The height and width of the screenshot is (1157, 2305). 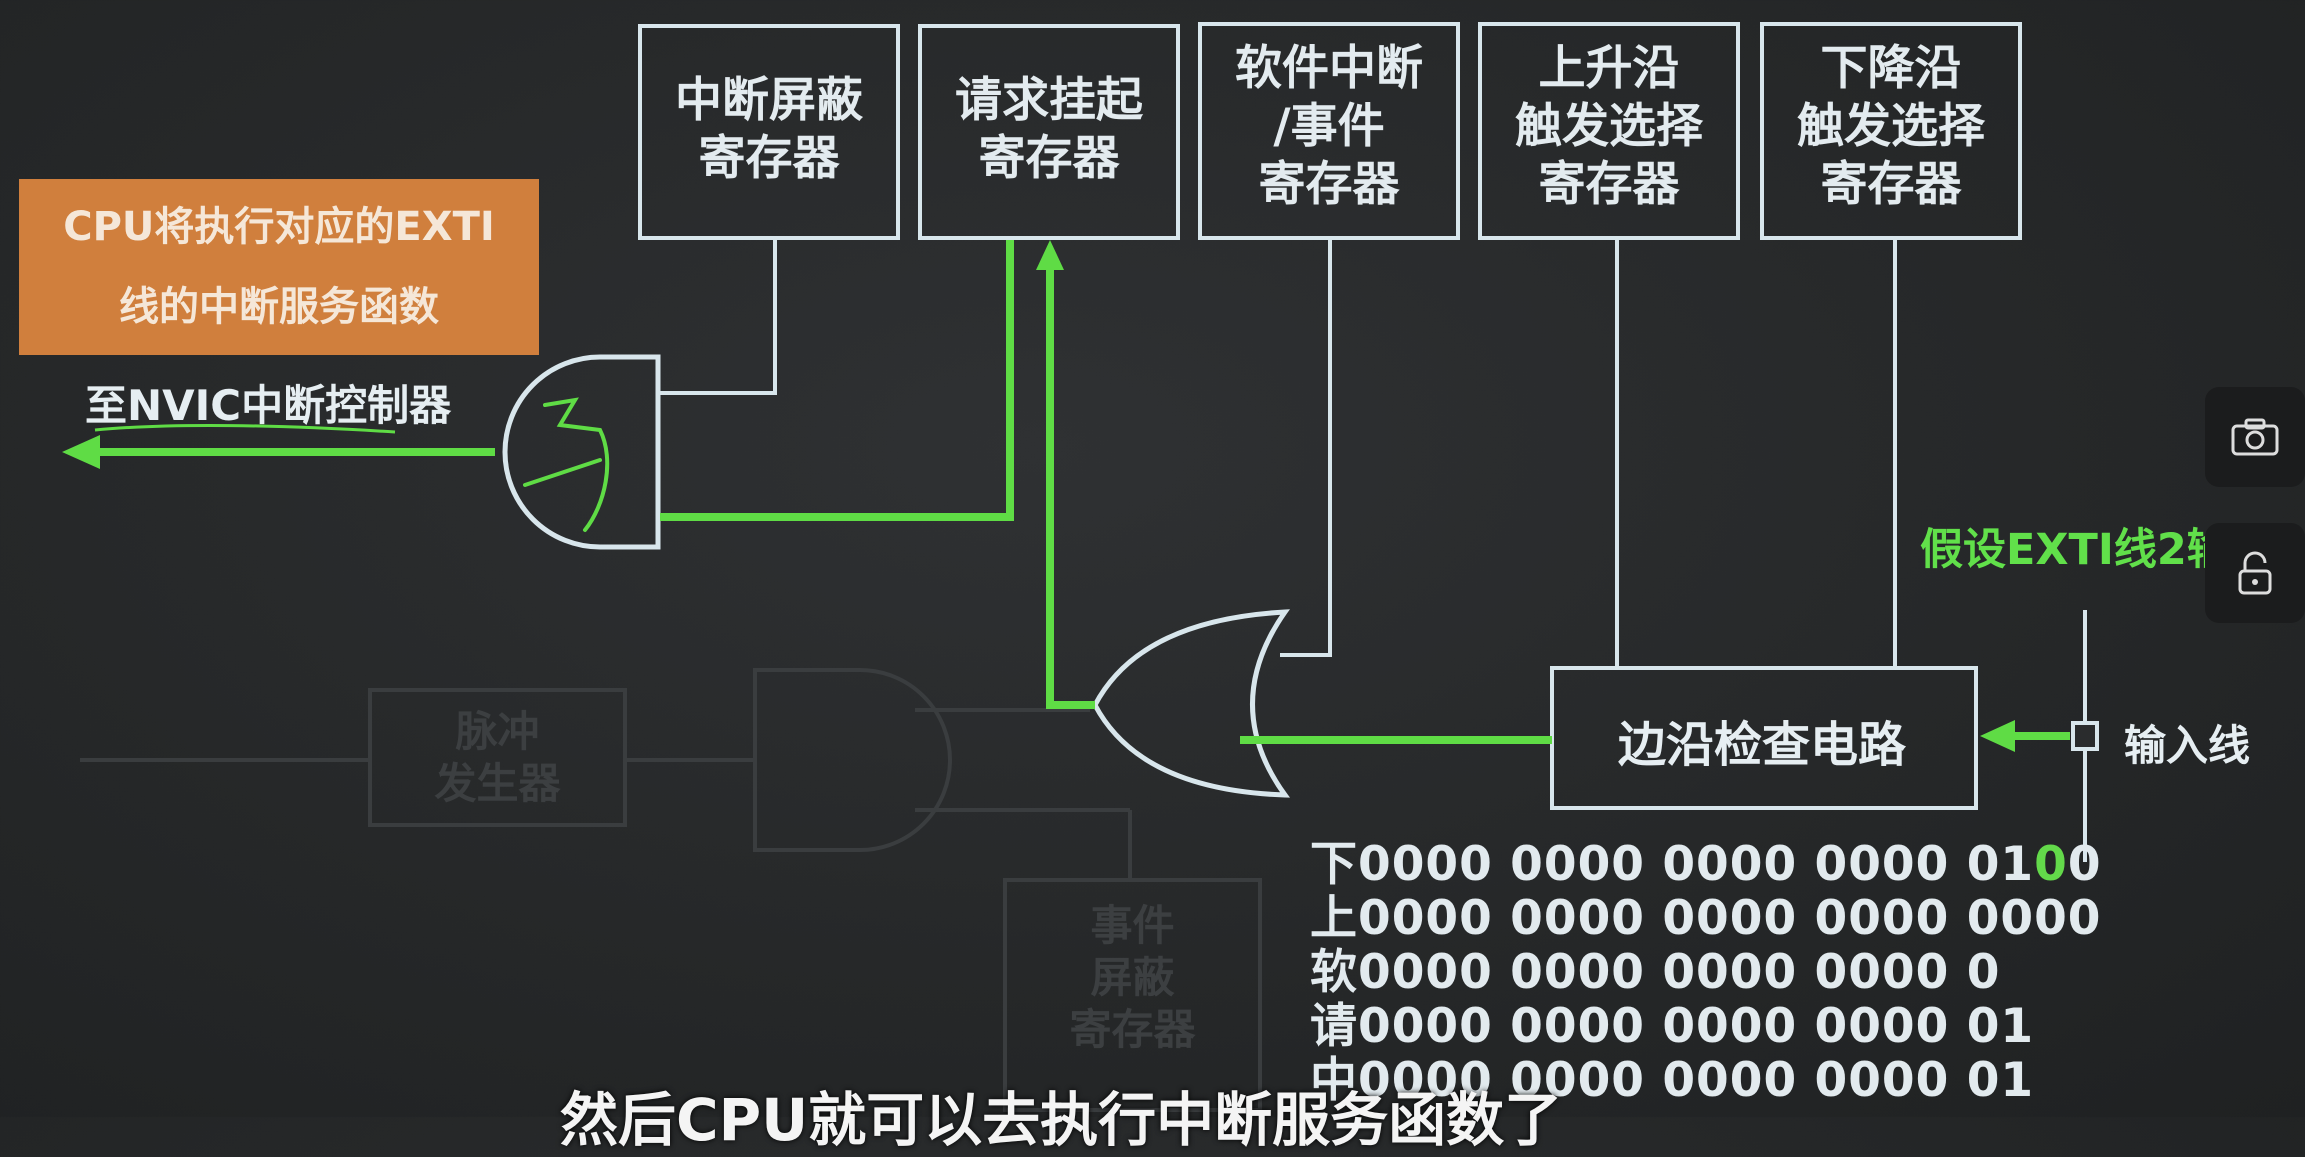 What do you see at coordinates (279, 267) in the screenshot?
I see `cpu-note-box: CPU将执行对应的EXTI 线的中断服务函数` at bounding box center [279, 267].